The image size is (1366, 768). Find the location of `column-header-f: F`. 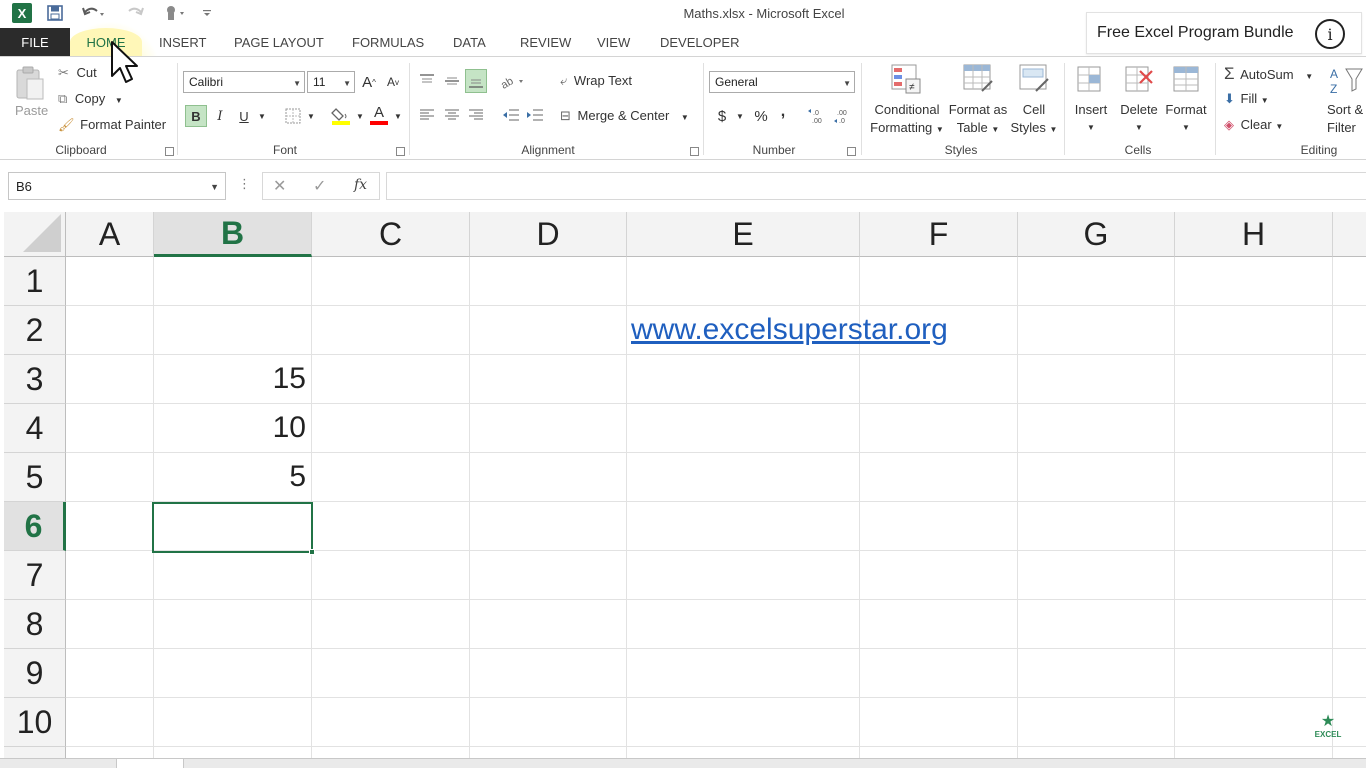

column-header-f: F is located at coordinates (939, 234).